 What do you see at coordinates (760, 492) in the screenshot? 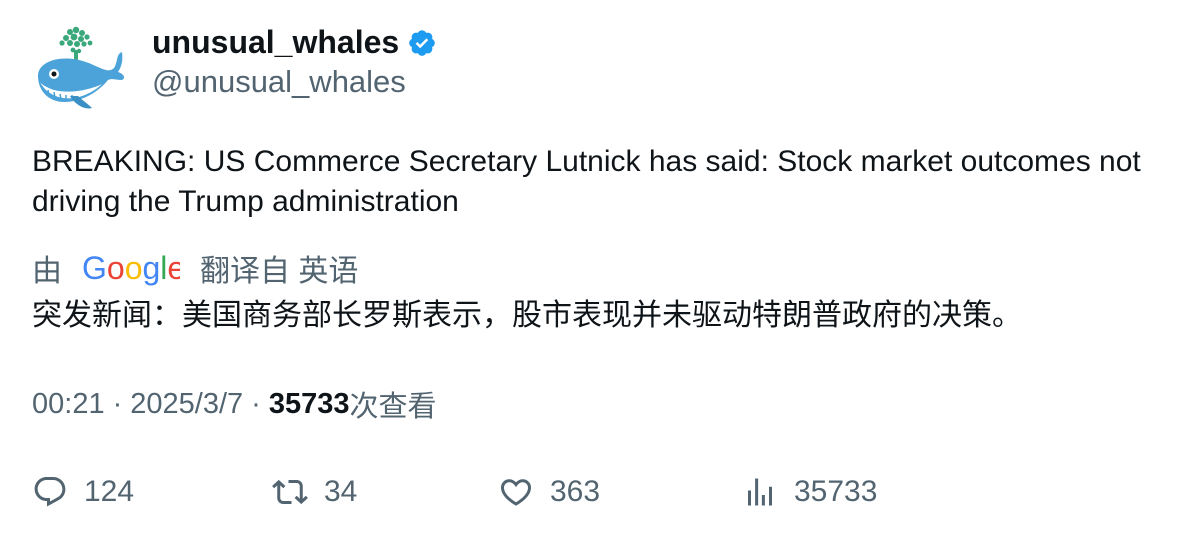
I see `analytics-icon` at bounding box center [760, 492].